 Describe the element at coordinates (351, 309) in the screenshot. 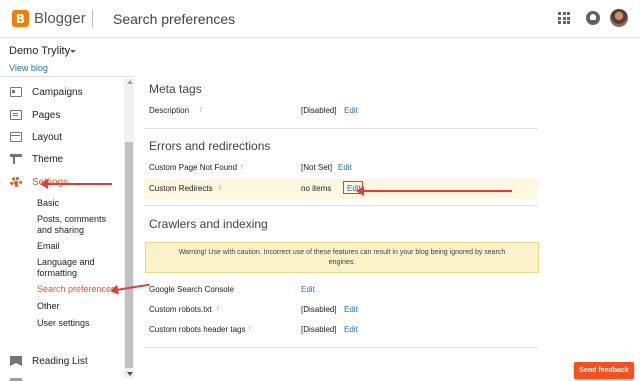

I see `edit-robots-txt-link: Edit` at that location.